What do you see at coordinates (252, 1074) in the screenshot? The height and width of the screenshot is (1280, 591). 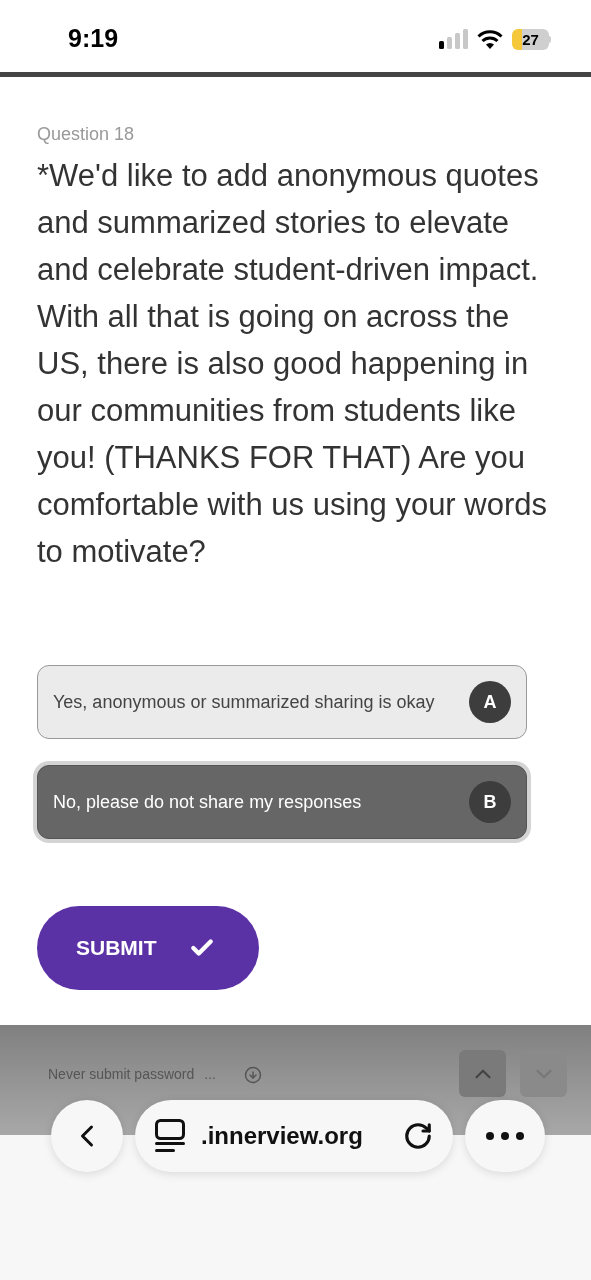 I see `download-icon` at bounding box center [252, 1074].